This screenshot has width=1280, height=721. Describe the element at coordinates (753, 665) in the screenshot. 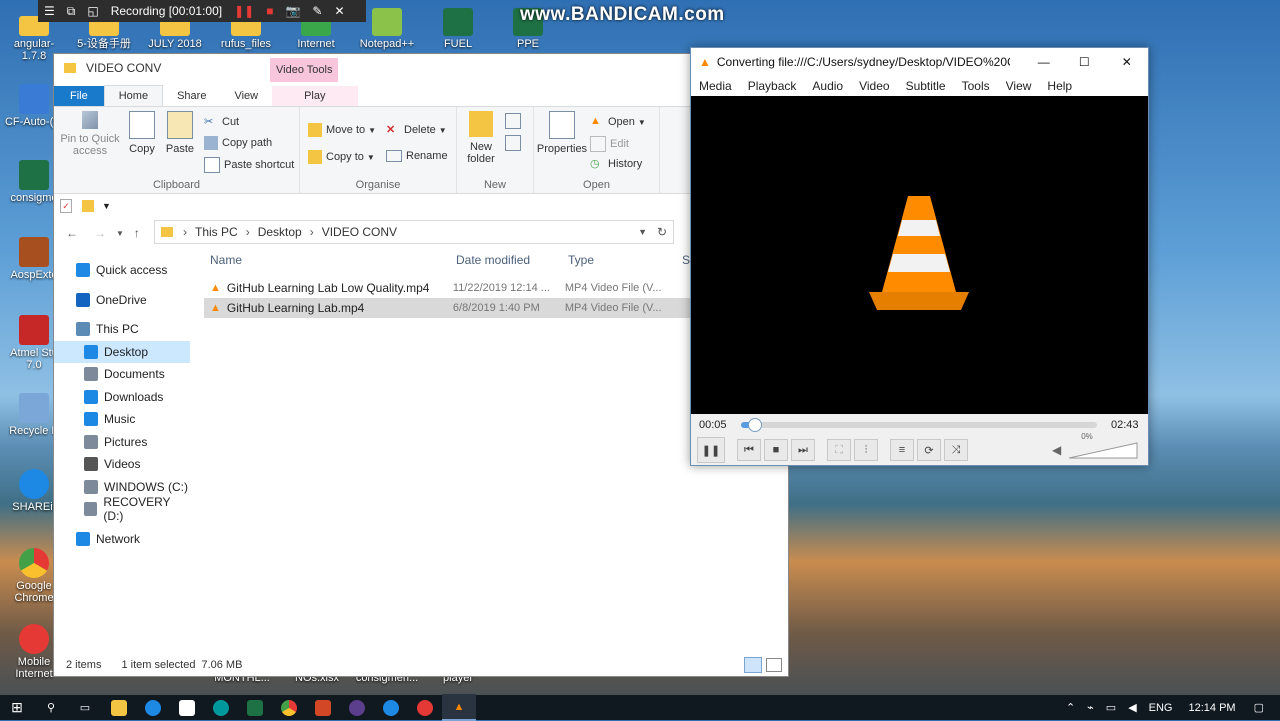

I see `details-view-icon` at that location.